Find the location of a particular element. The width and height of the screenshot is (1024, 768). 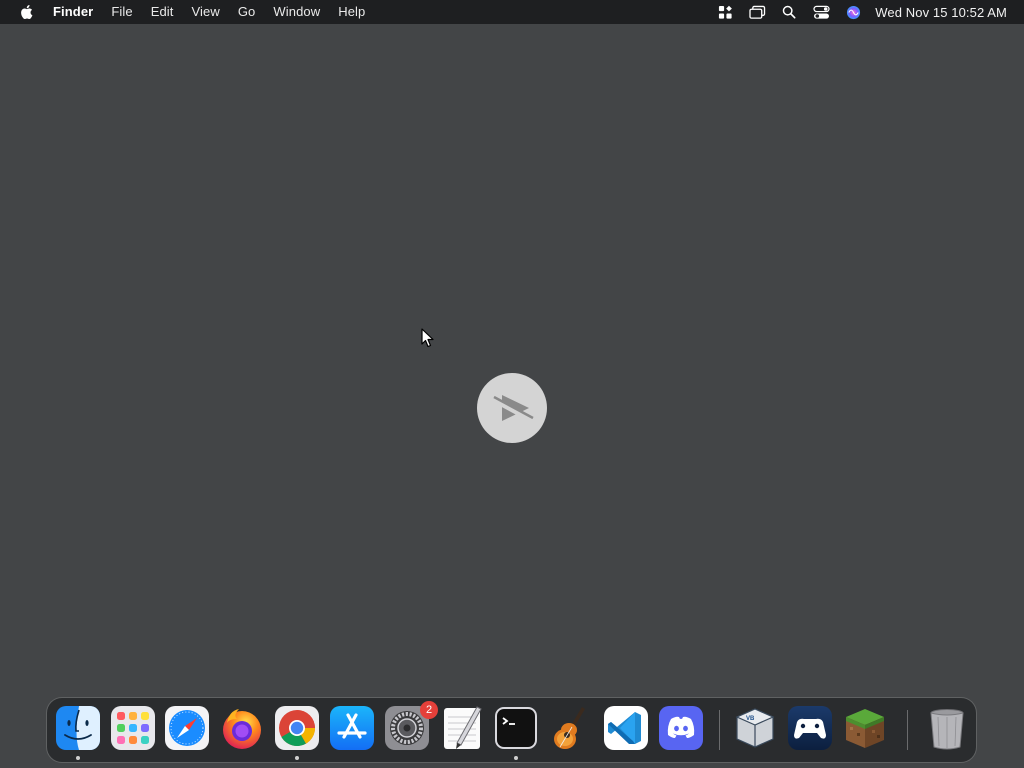

dock-minecraft is located at coordinates (865, 728).